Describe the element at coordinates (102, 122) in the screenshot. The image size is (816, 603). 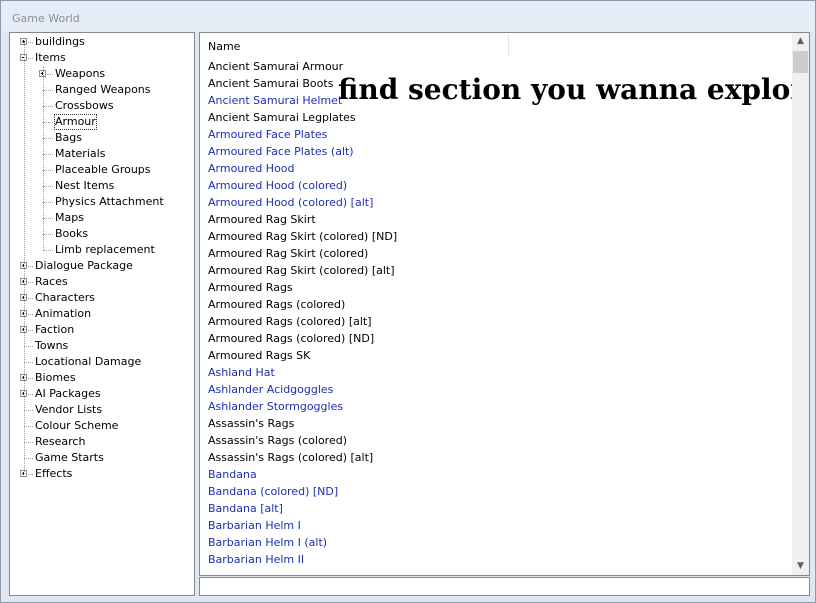
I see `tree-item: Armour` at that location.